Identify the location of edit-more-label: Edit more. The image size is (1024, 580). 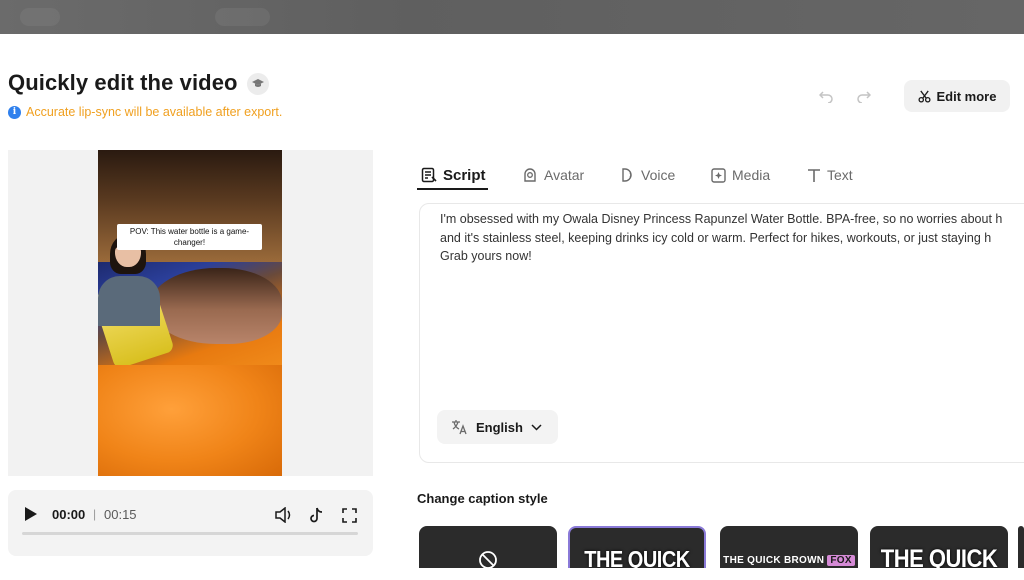
(966, 96).